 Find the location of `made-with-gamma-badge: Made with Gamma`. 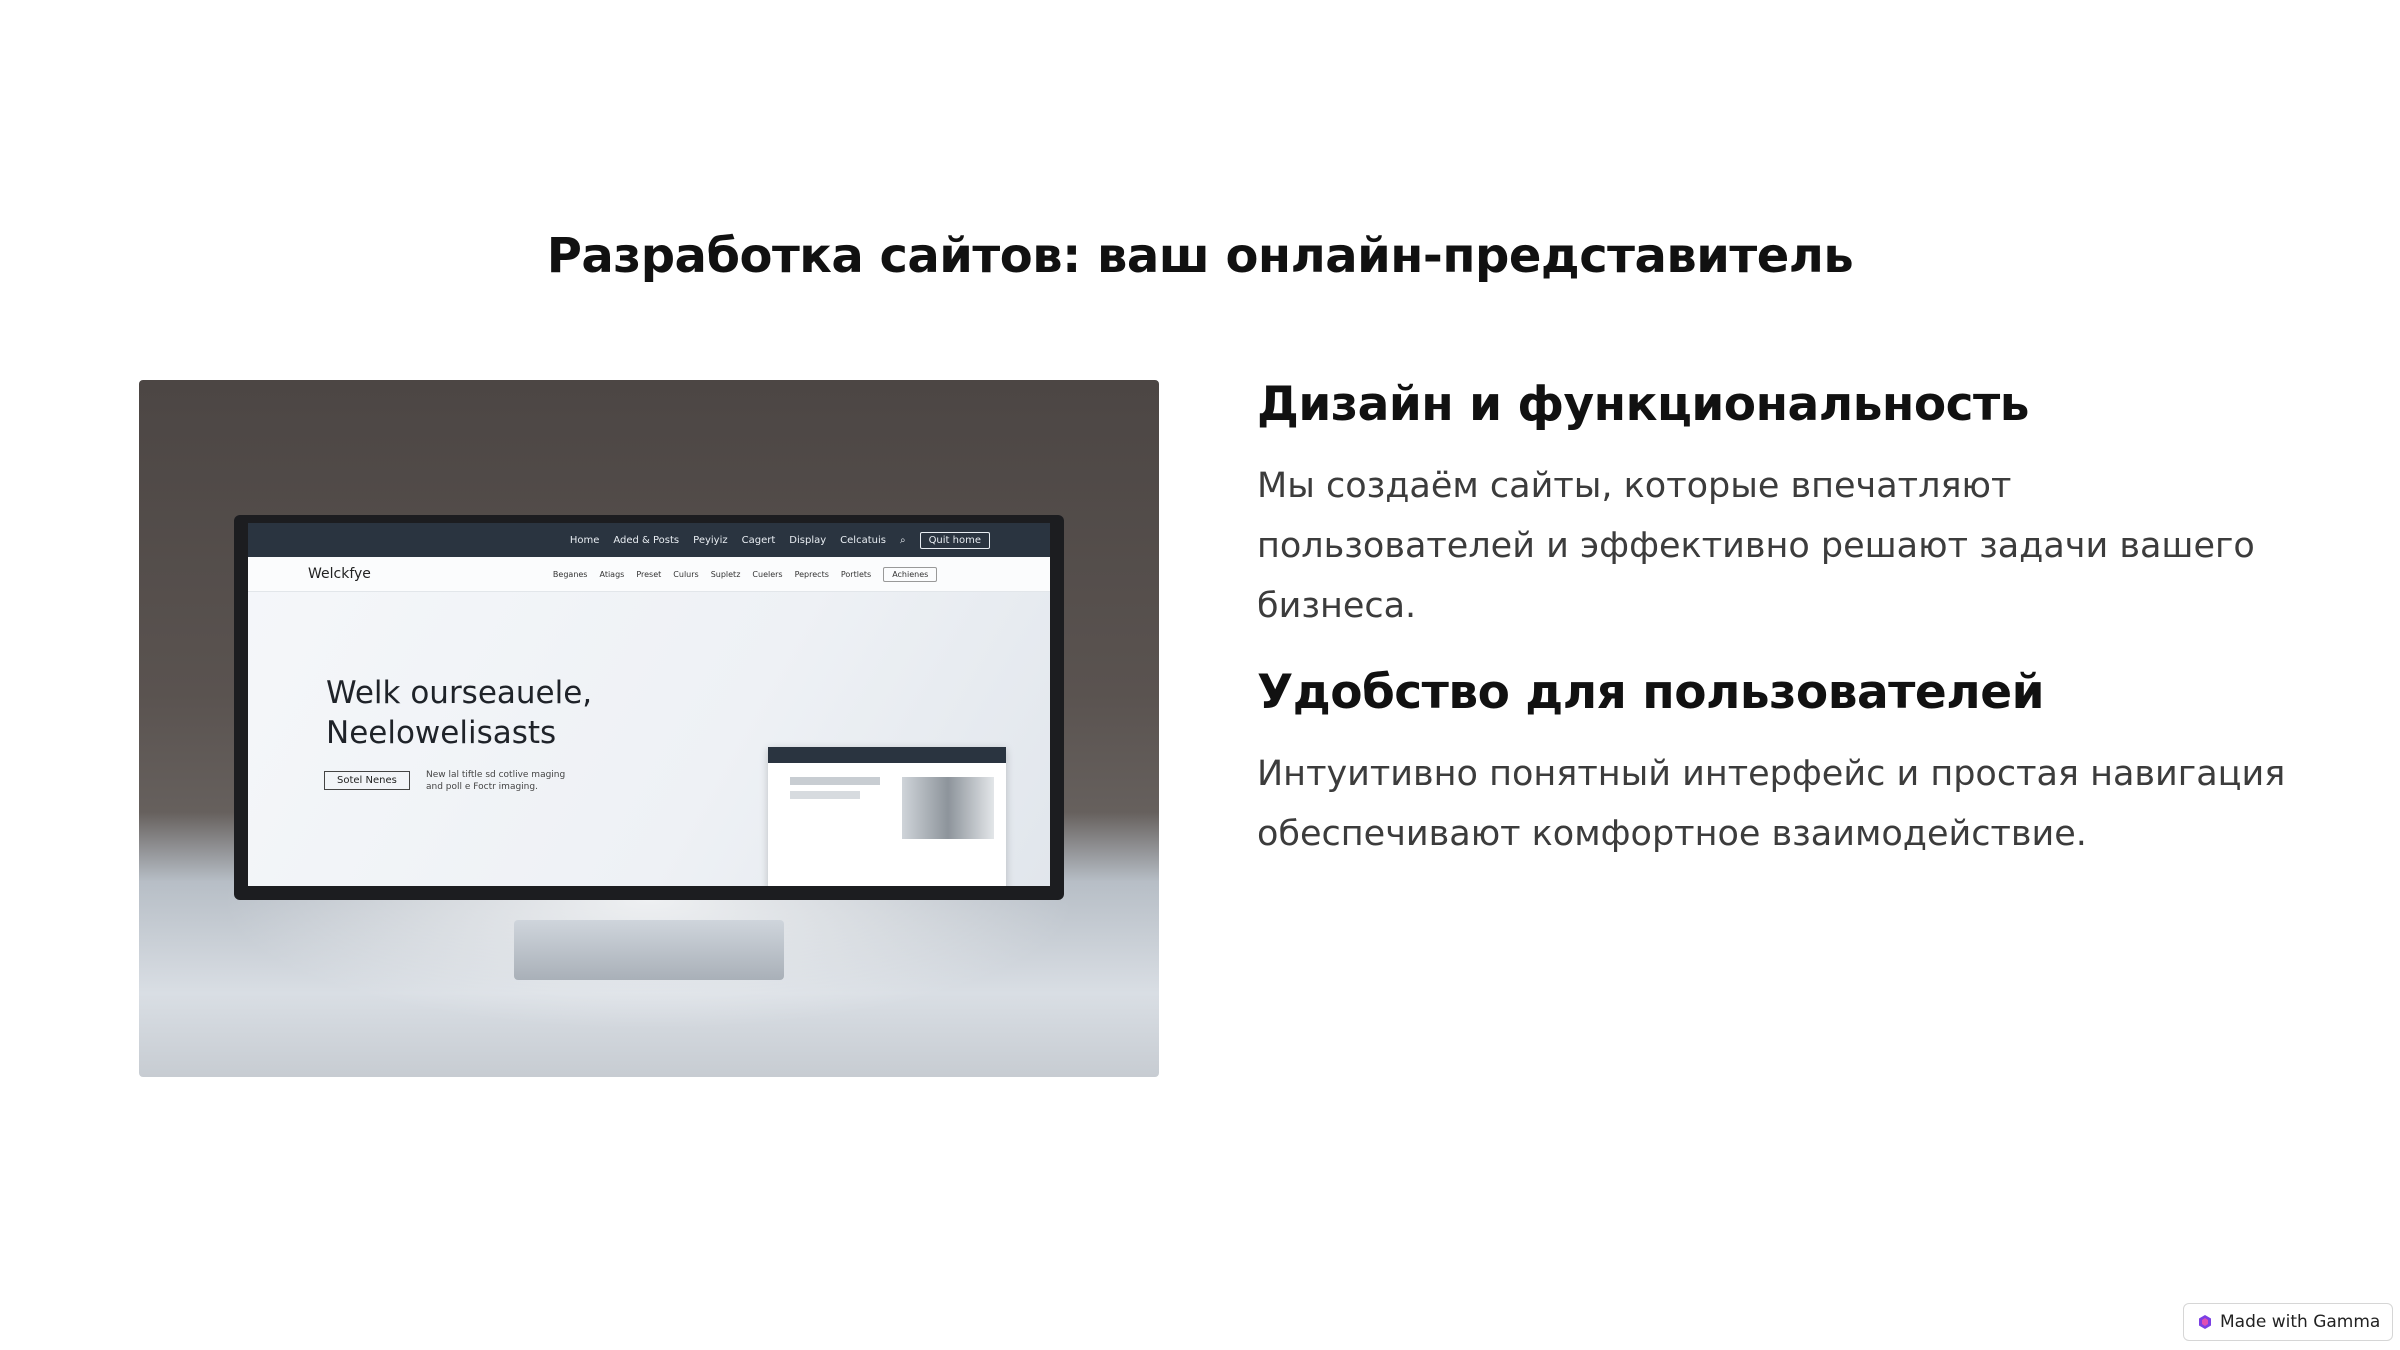

made-with-gamma-badge: Made with Gamma is located at coordinates (2288, 1322).